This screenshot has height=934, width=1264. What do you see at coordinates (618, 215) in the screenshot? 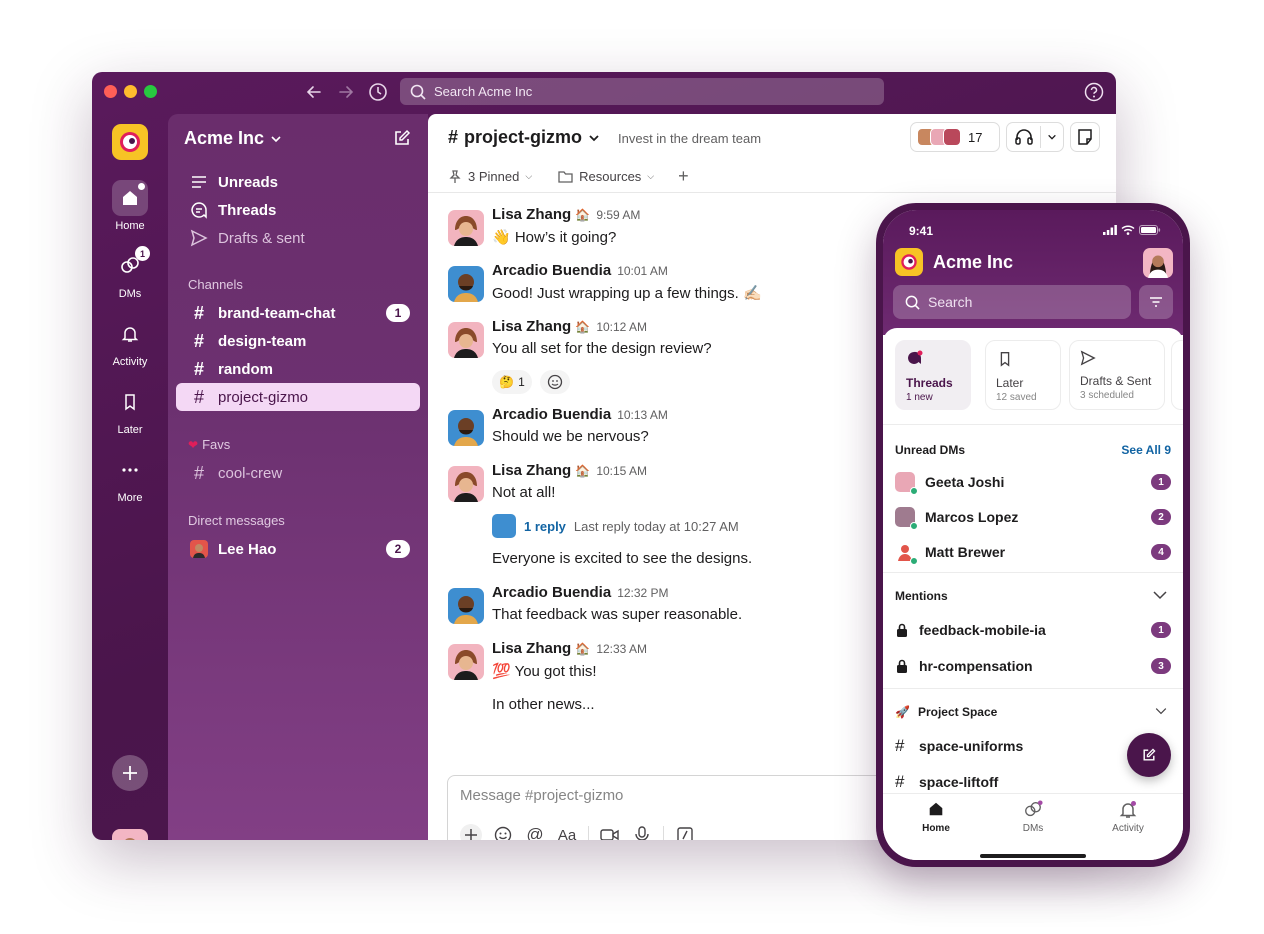
I see `message-time: 9:59 AM` at bounding box center [618, 215].